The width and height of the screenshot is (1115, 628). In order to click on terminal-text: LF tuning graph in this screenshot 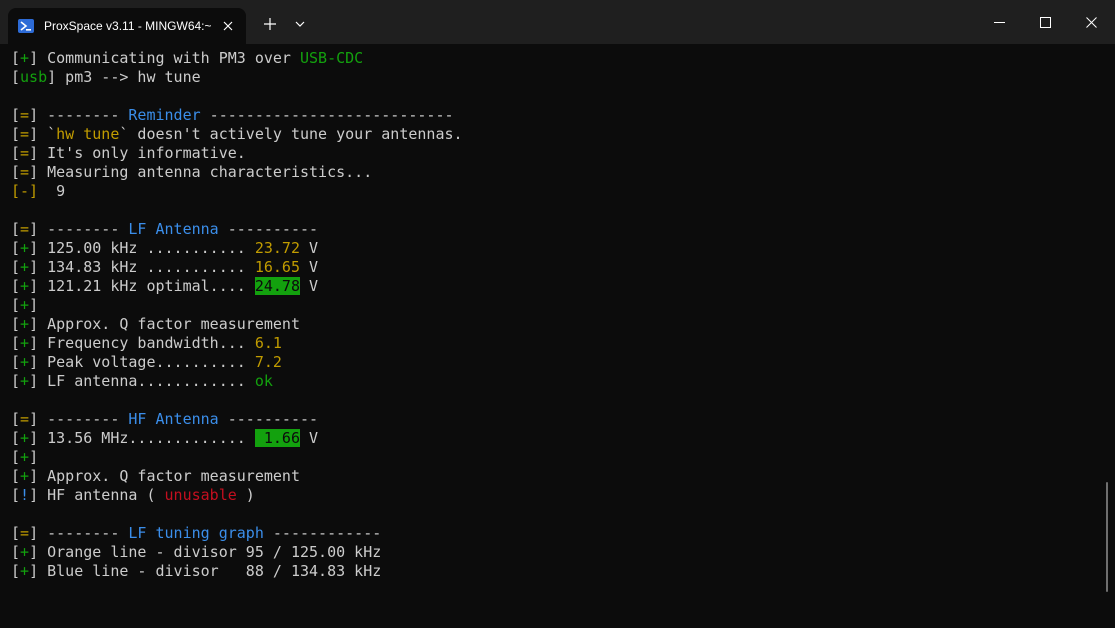, I will do `click(196, 533)`.